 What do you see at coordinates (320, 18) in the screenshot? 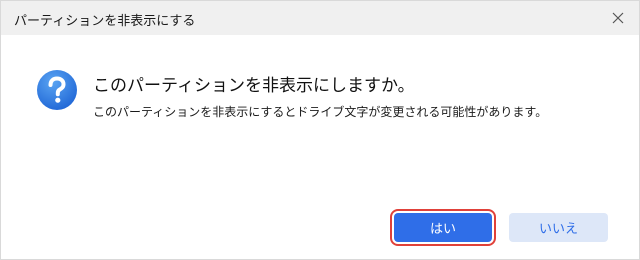
I see `title-bar: パーティションを非表示にする` at bounding box center [320, 18].